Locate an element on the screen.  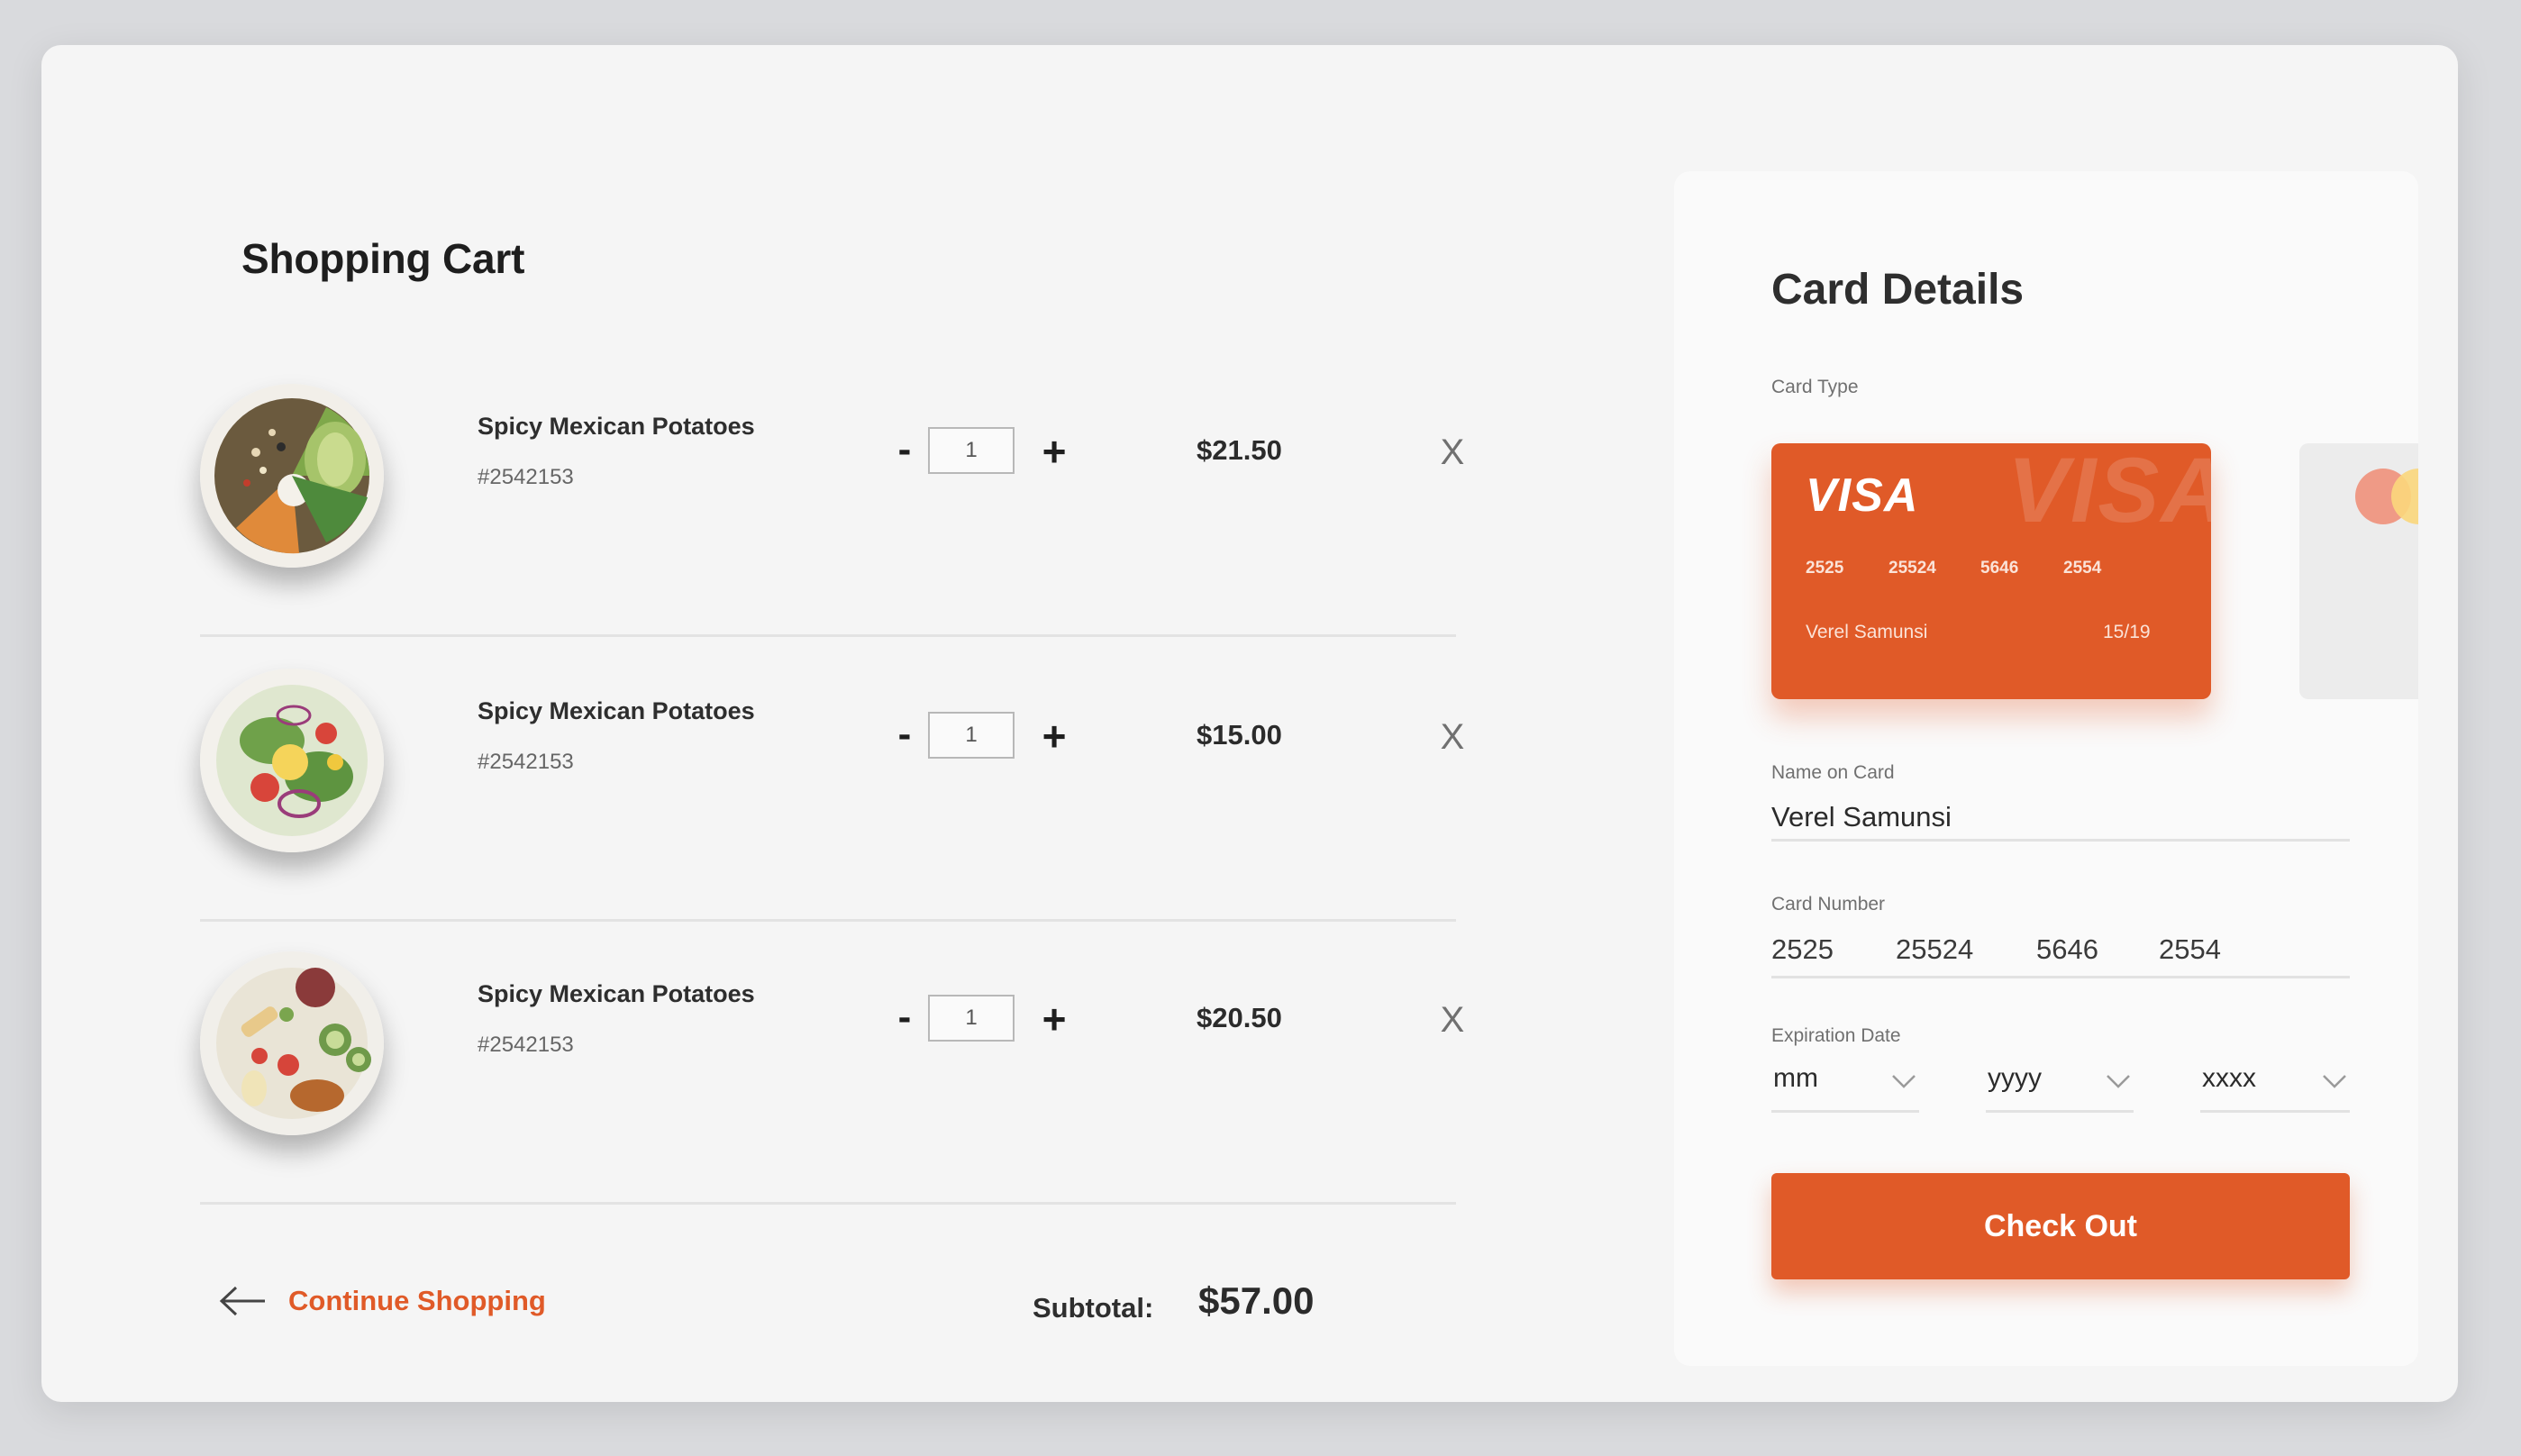
expiry-year-value: yyyy is located at coordinates (2015, 1078).